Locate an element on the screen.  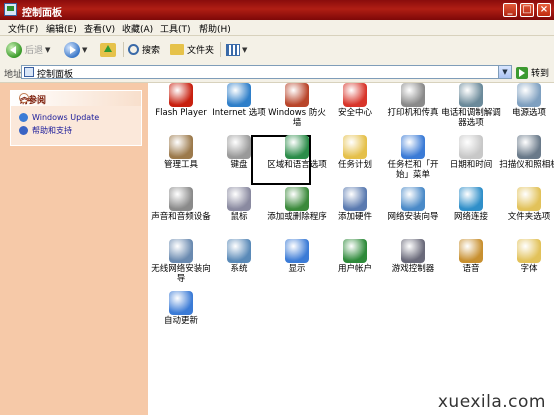
control-panel-item: 电话和调制解调器选项 is located at coordinates (471, 105).